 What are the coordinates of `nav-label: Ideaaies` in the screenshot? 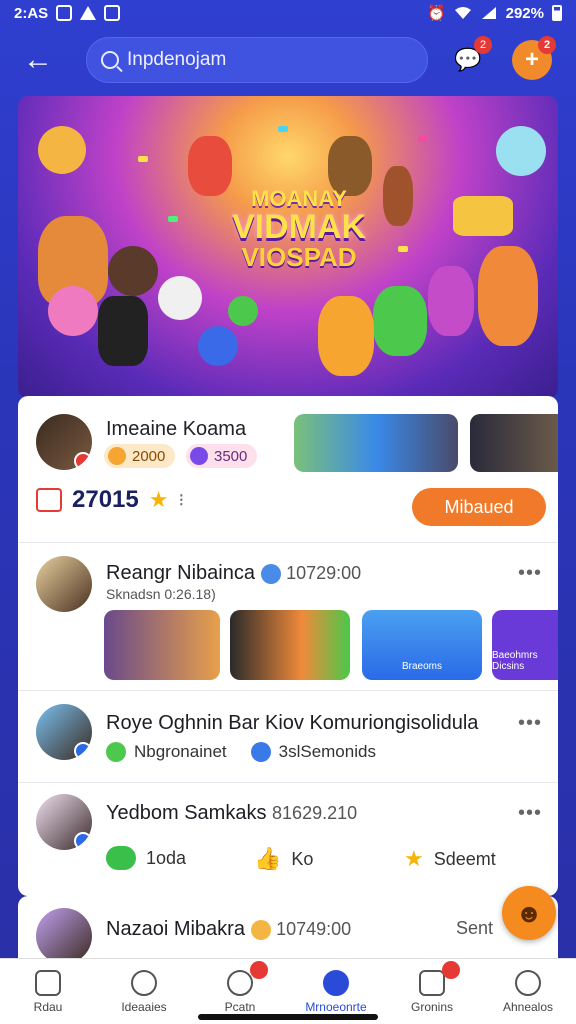 It's located at (144, 1006).